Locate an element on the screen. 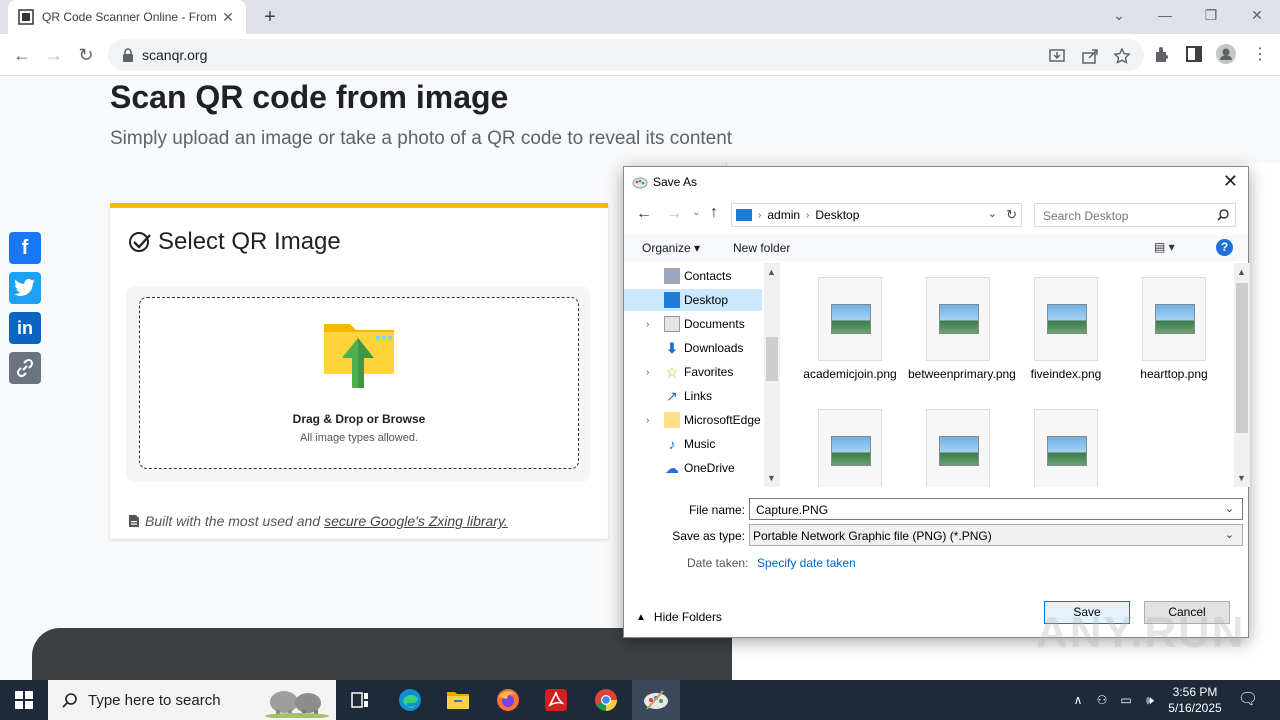  profile-avatar-icon is located at coordinates (1226, 54).